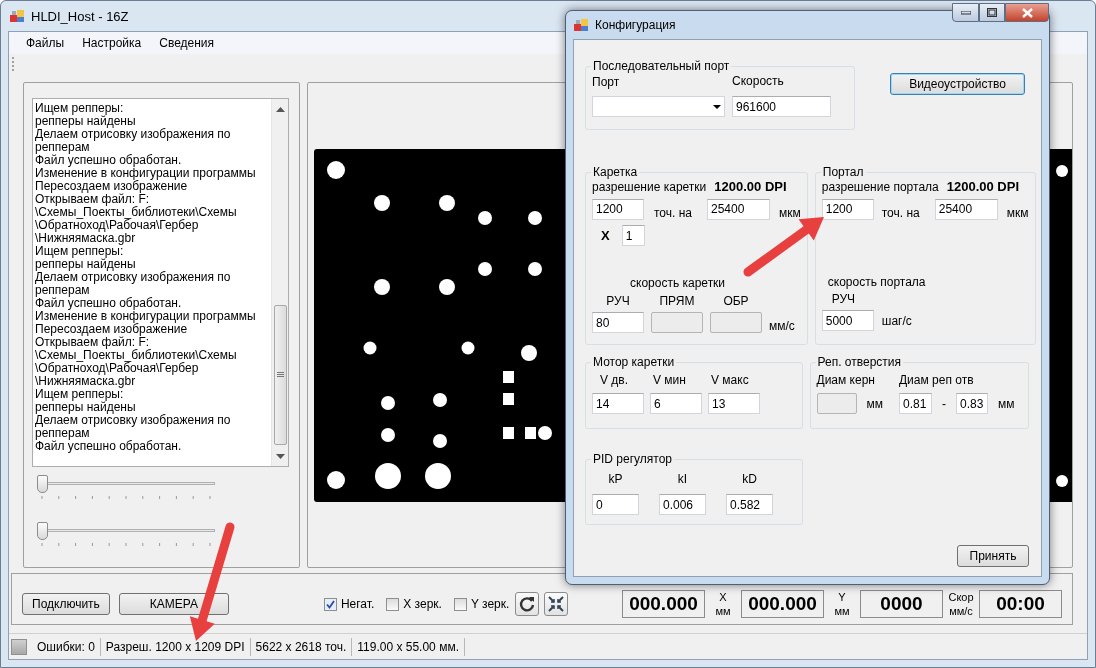 Image resolution: width=1096 pixels, height=668 pixels. What do you see at coordinates (187, 43) in the screenshot?
I see `menu-item: Сведения` at bounding box center [187, 43].